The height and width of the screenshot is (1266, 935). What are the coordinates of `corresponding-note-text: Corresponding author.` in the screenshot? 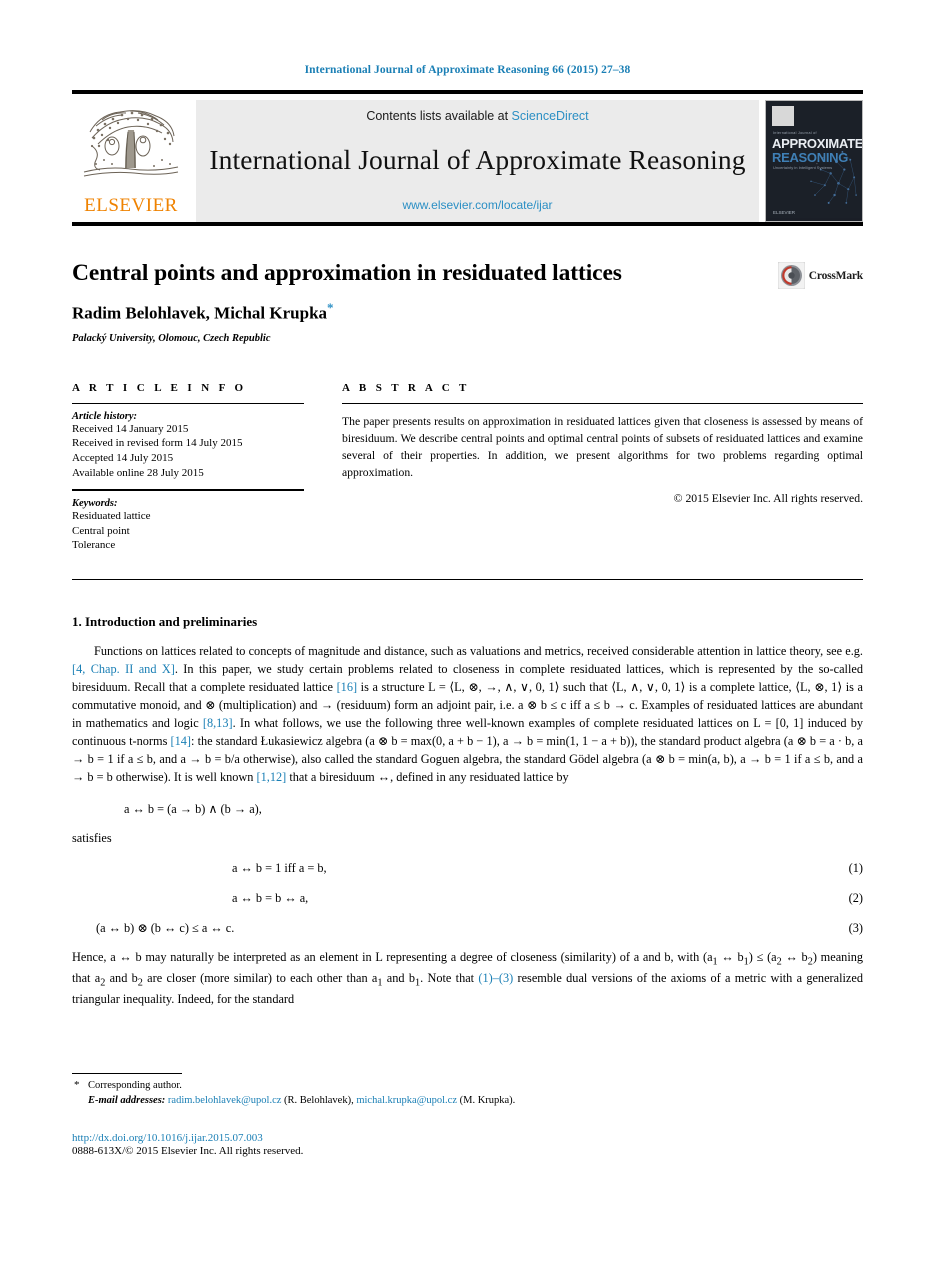 It's located at (135, 1085).